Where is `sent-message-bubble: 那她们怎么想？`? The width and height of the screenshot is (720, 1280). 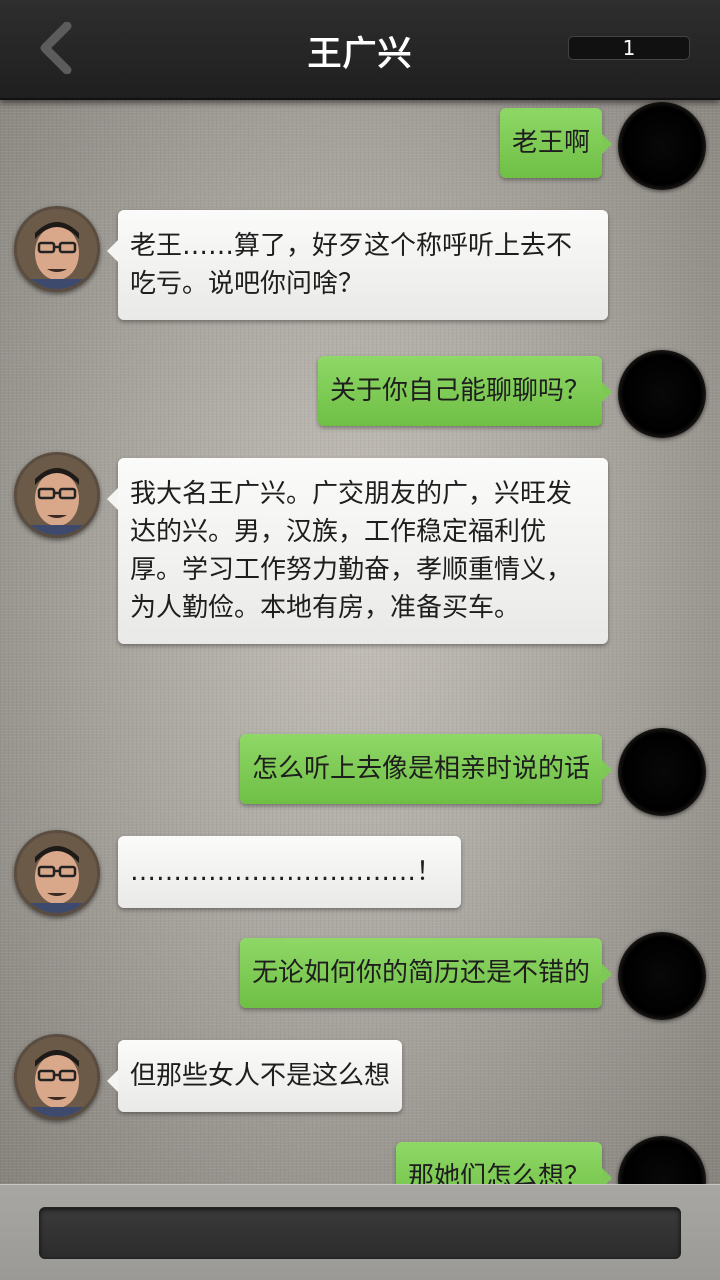 sent-message-bubble: 那她们怎么想？ is located at coordinates (504, 1163).